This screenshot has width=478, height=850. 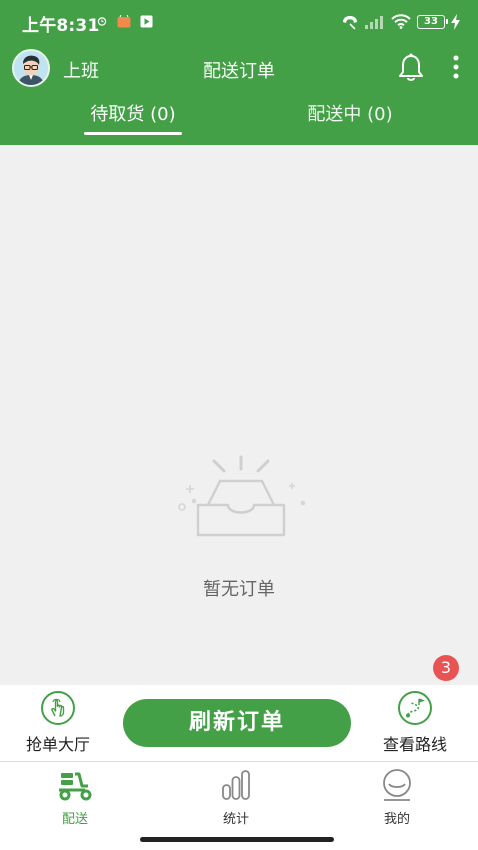 I want to click on grab-order-hall-label: 抢单大厅, so click(x=57, y=744).